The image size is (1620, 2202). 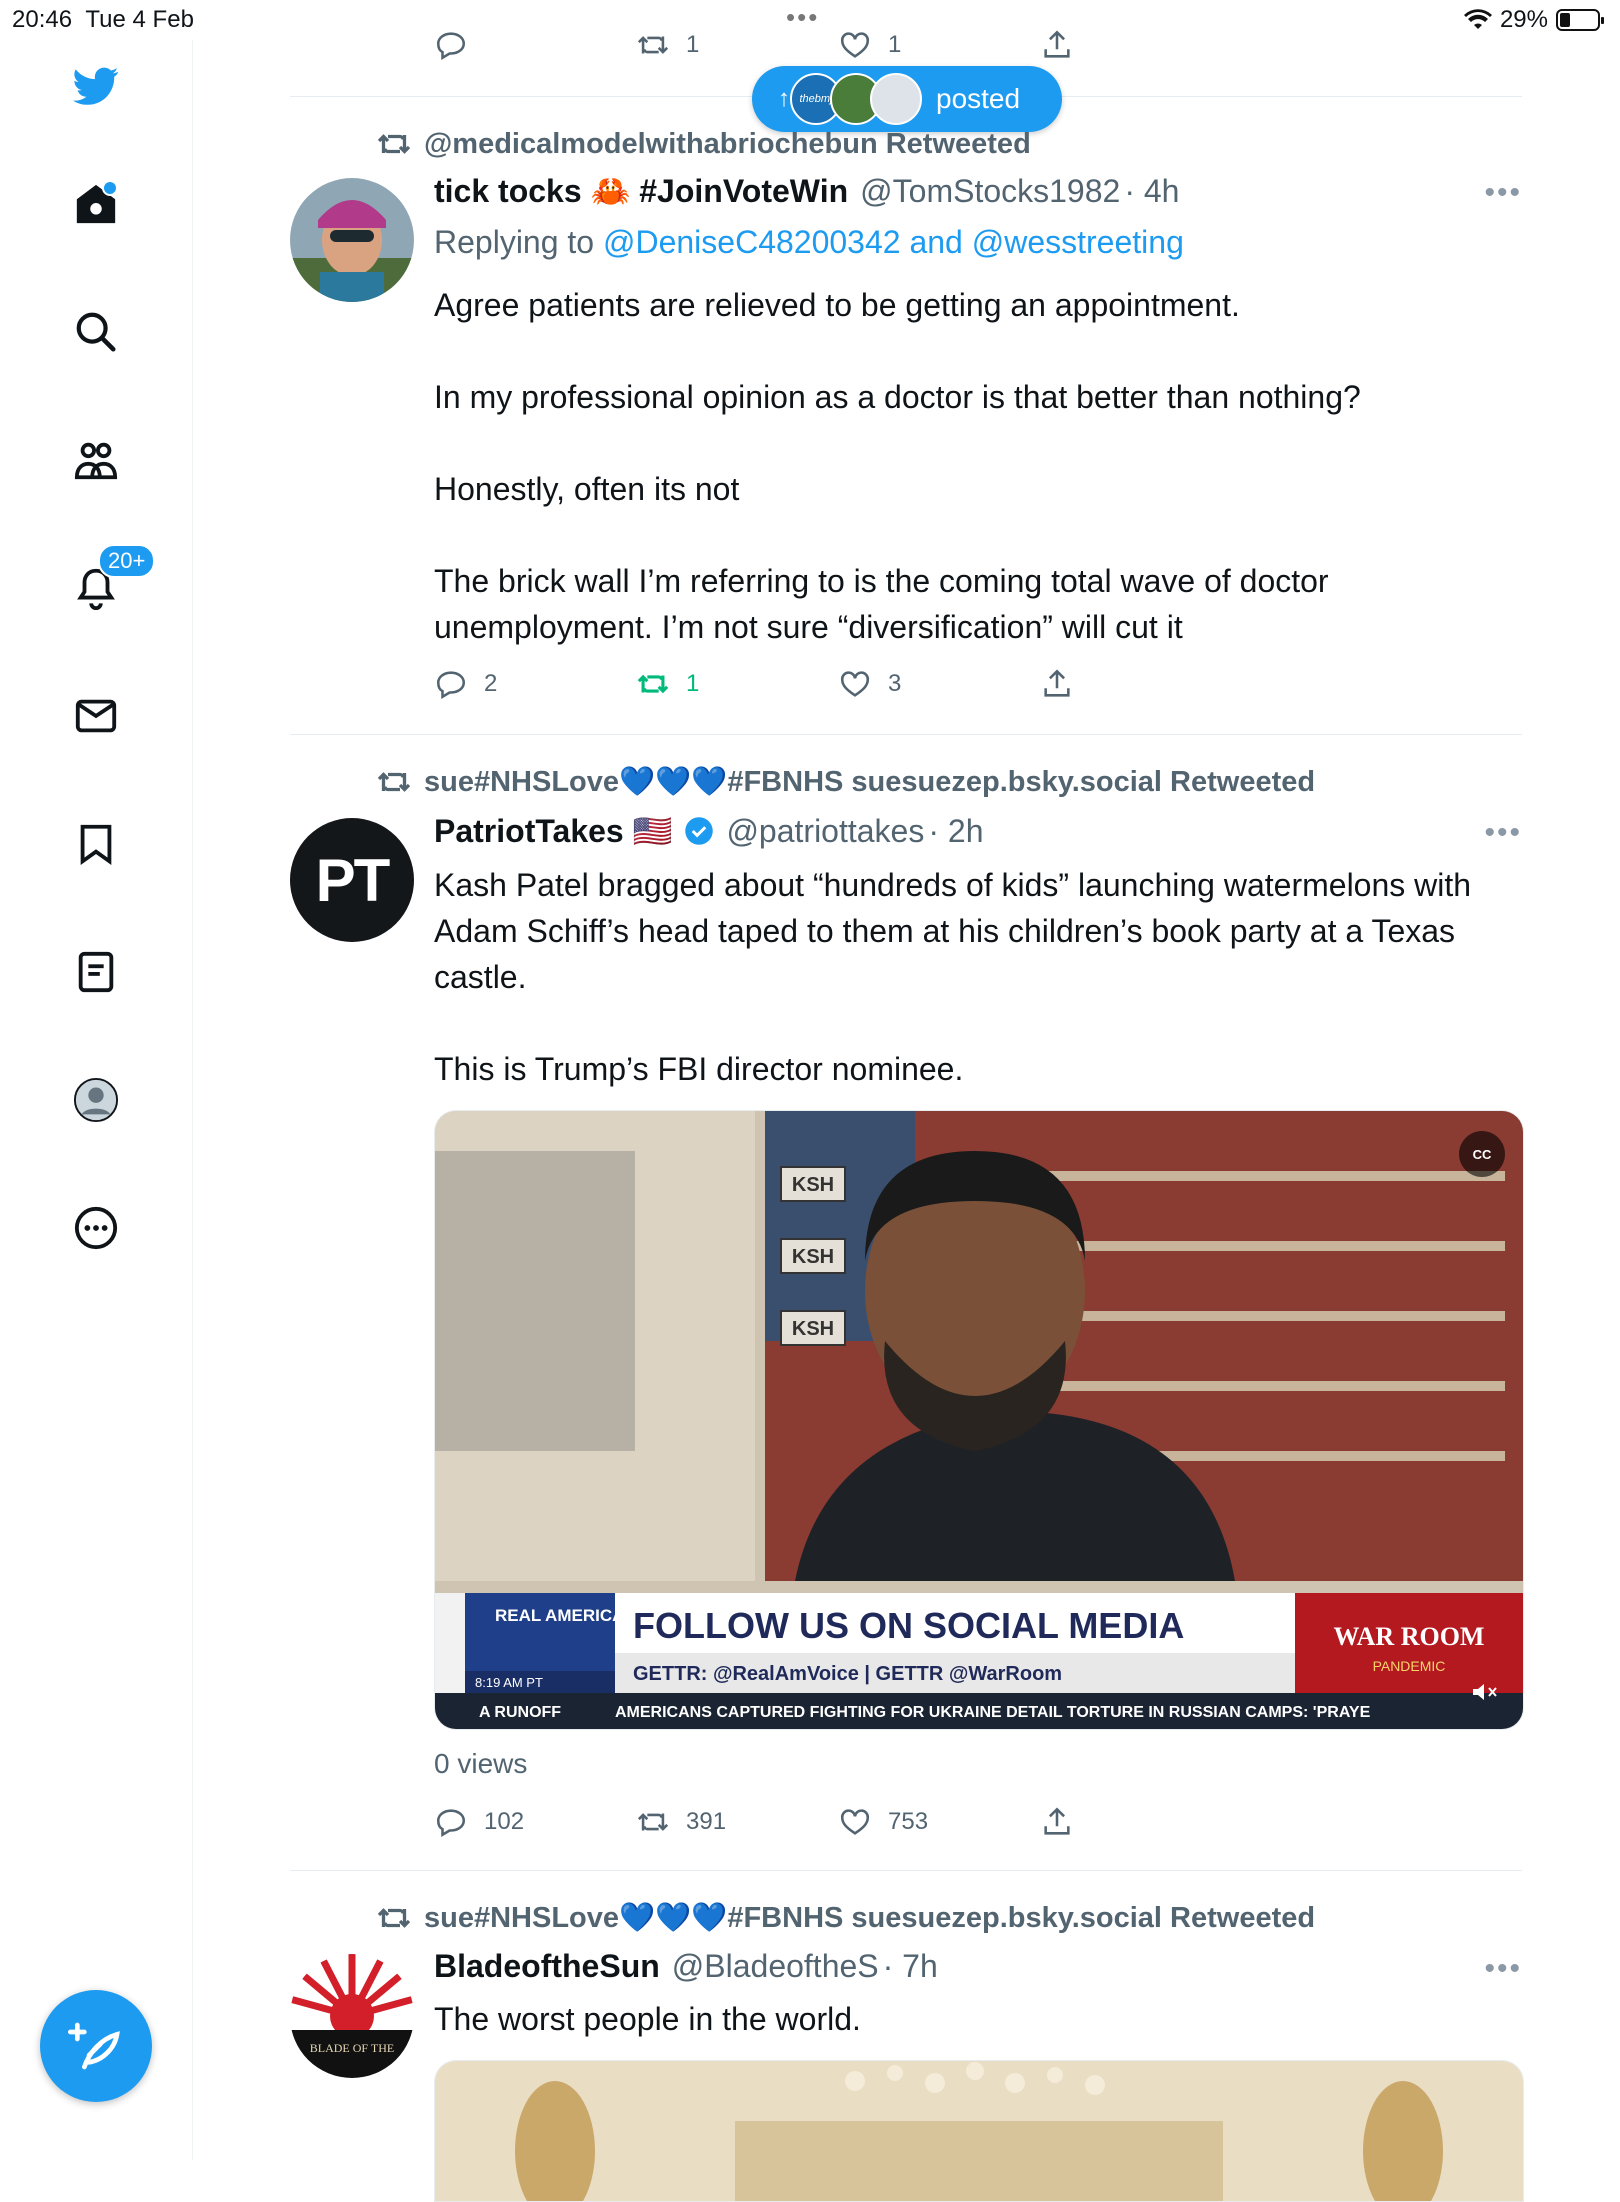 I want to click on wifi-icon, so click(x=1477, y=19).